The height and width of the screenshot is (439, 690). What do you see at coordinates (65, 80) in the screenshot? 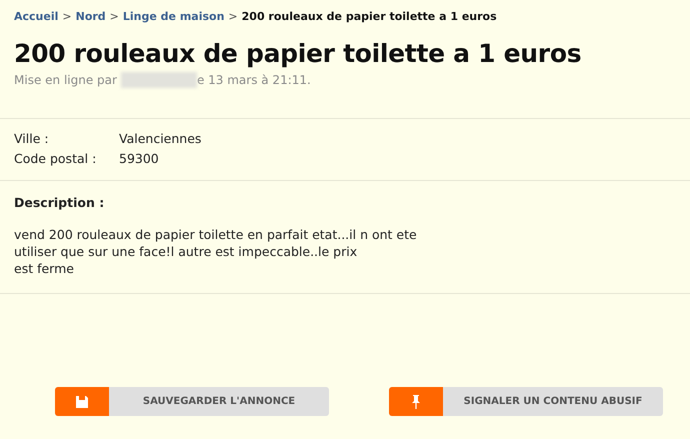
I see `posted-by-text: Mise en ligne par` at bounding box center [65, 80].